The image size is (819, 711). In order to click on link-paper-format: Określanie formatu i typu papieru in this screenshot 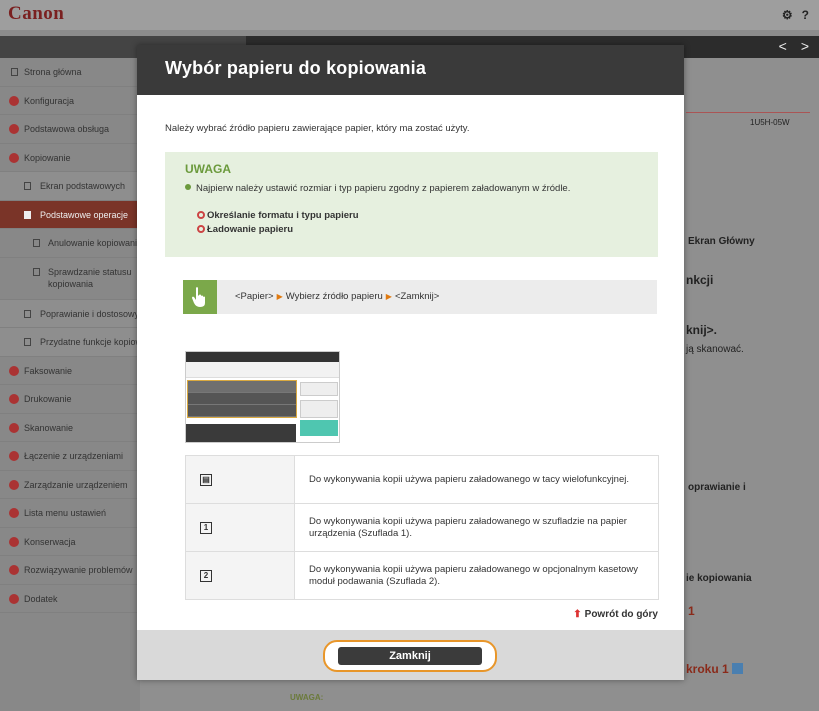, I will do `click(278, 215)`.